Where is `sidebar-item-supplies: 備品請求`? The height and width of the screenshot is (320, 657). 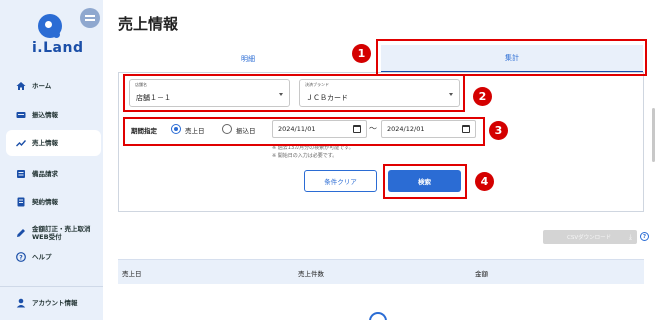 sidebar-item-supplies: 備品請求 is located at coordinates (51, 174).